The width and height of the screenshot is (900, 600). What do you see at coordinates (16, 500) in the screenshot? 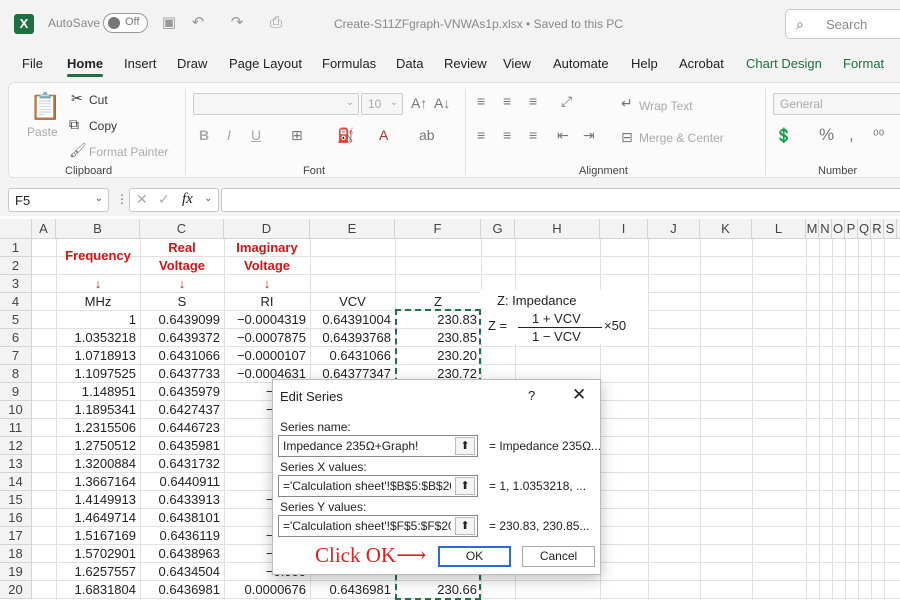
I see `row-header: 15` at bounding box center [16, 500].